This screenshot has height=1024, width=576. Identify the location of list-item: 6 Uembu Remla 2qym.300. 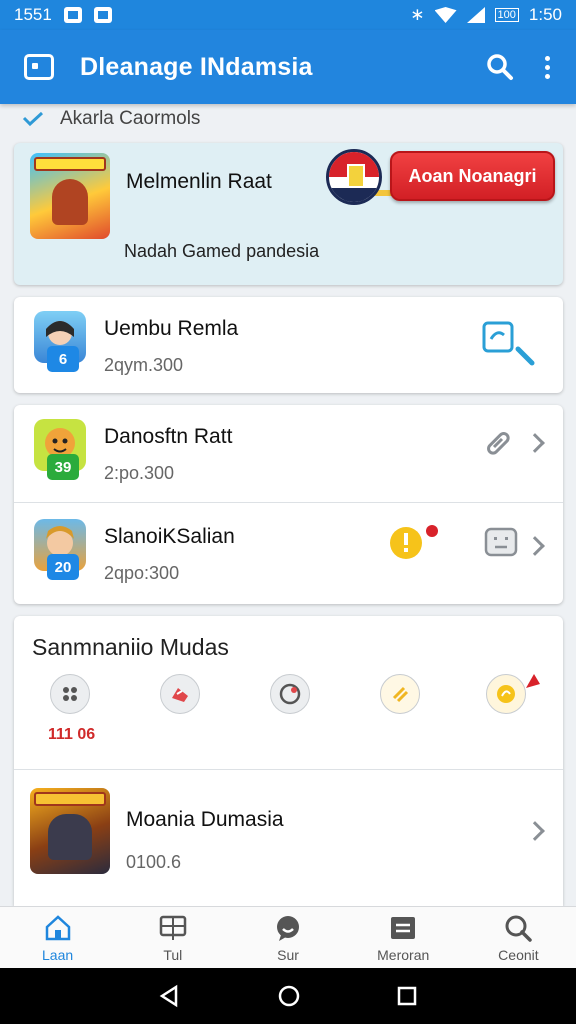
(288, 346).